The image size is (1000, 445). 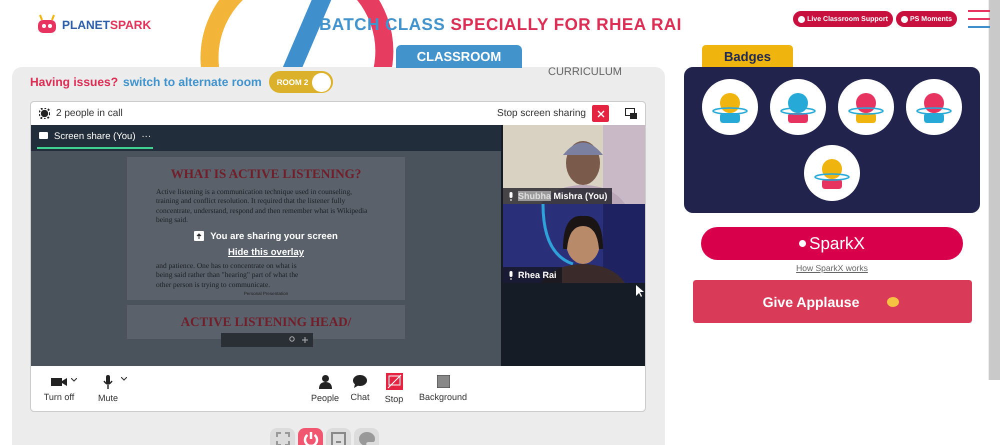 I want to click on participant-name: Rhea Rai, so click(x=532, y=275).